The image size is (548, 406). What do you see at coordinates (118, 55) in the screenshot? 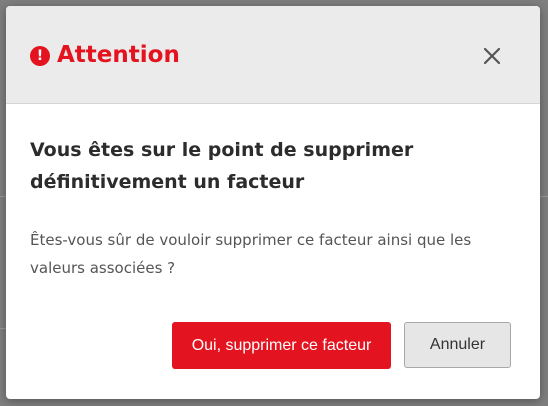
I see `dialog-title: Attention` at bounding box center [118, 55].